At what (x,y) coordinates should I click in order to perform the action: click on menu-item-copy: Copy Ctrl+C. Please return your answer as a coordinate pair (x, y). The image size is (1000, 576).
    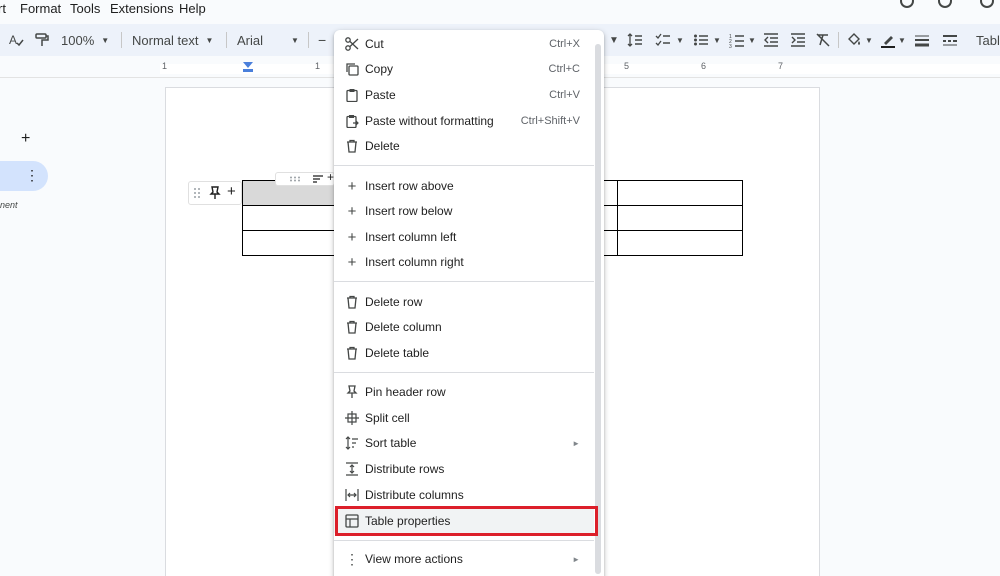
    Looking at the image, I should click on (464, 69).